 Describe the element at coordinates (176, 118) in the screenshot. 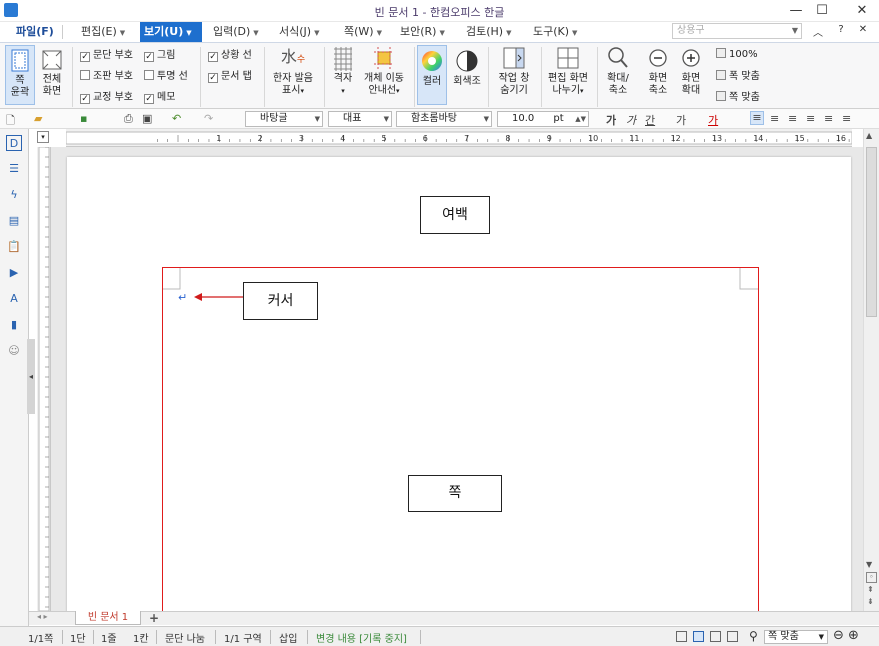

I see `undo-icon: ↶` at that location.